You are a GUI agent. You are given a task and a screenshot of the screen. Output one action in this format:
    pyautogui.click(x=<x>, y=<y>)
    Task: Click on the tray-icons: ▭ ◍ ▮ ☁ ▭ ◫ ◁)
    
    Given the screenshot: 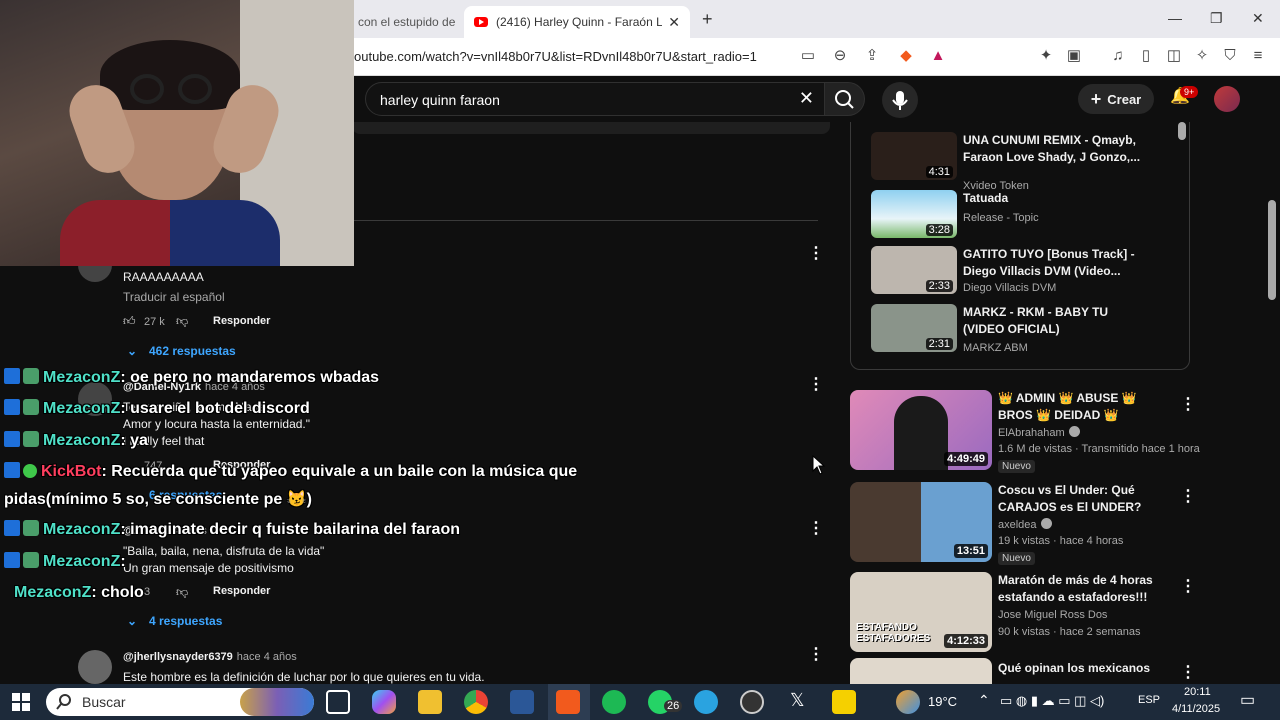 What is the action you would take?
    pyautogui.click(x=1052, y=701)
    